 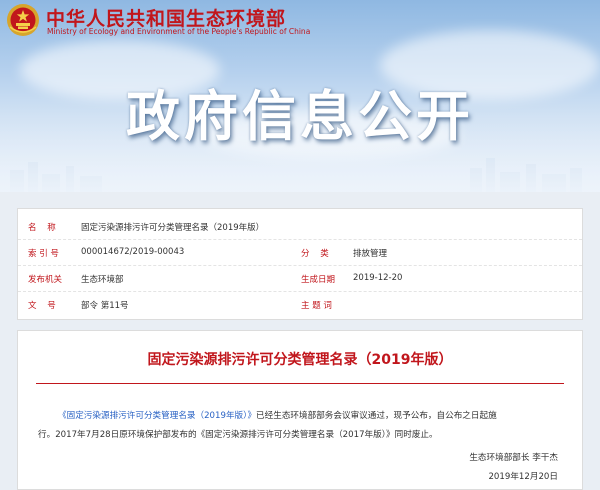 I want to click on article-title: 固定污染源排污许可分类管理名录（2019年版）, so click(x=300, y=360).